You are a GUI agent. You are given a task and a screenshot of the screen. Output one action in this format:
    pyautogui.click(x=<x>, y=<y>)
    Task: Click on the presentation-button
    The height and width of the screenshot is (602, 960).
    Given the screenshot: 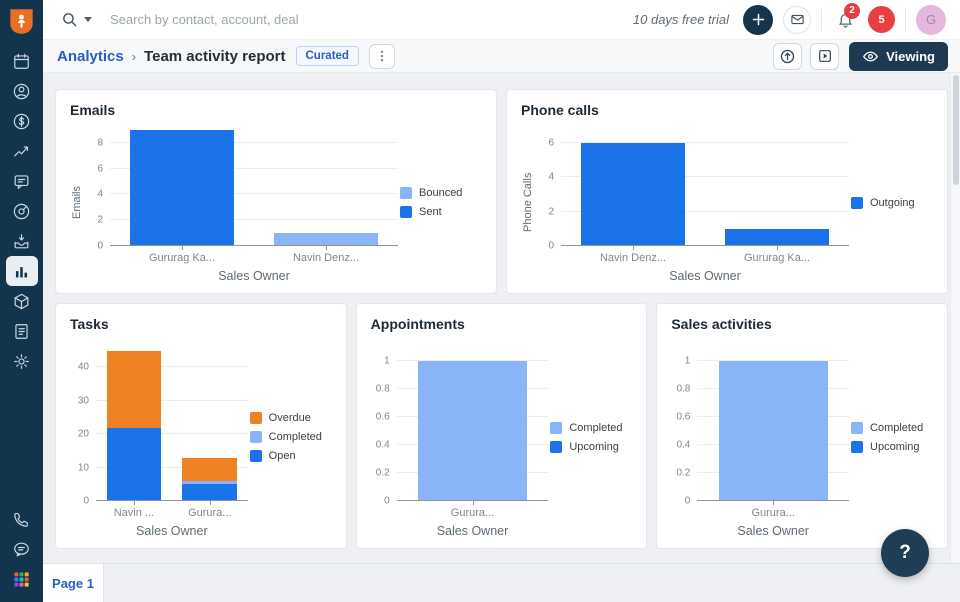 What is the action you would take?
    pyautogui.click(x=825, y=56)
    